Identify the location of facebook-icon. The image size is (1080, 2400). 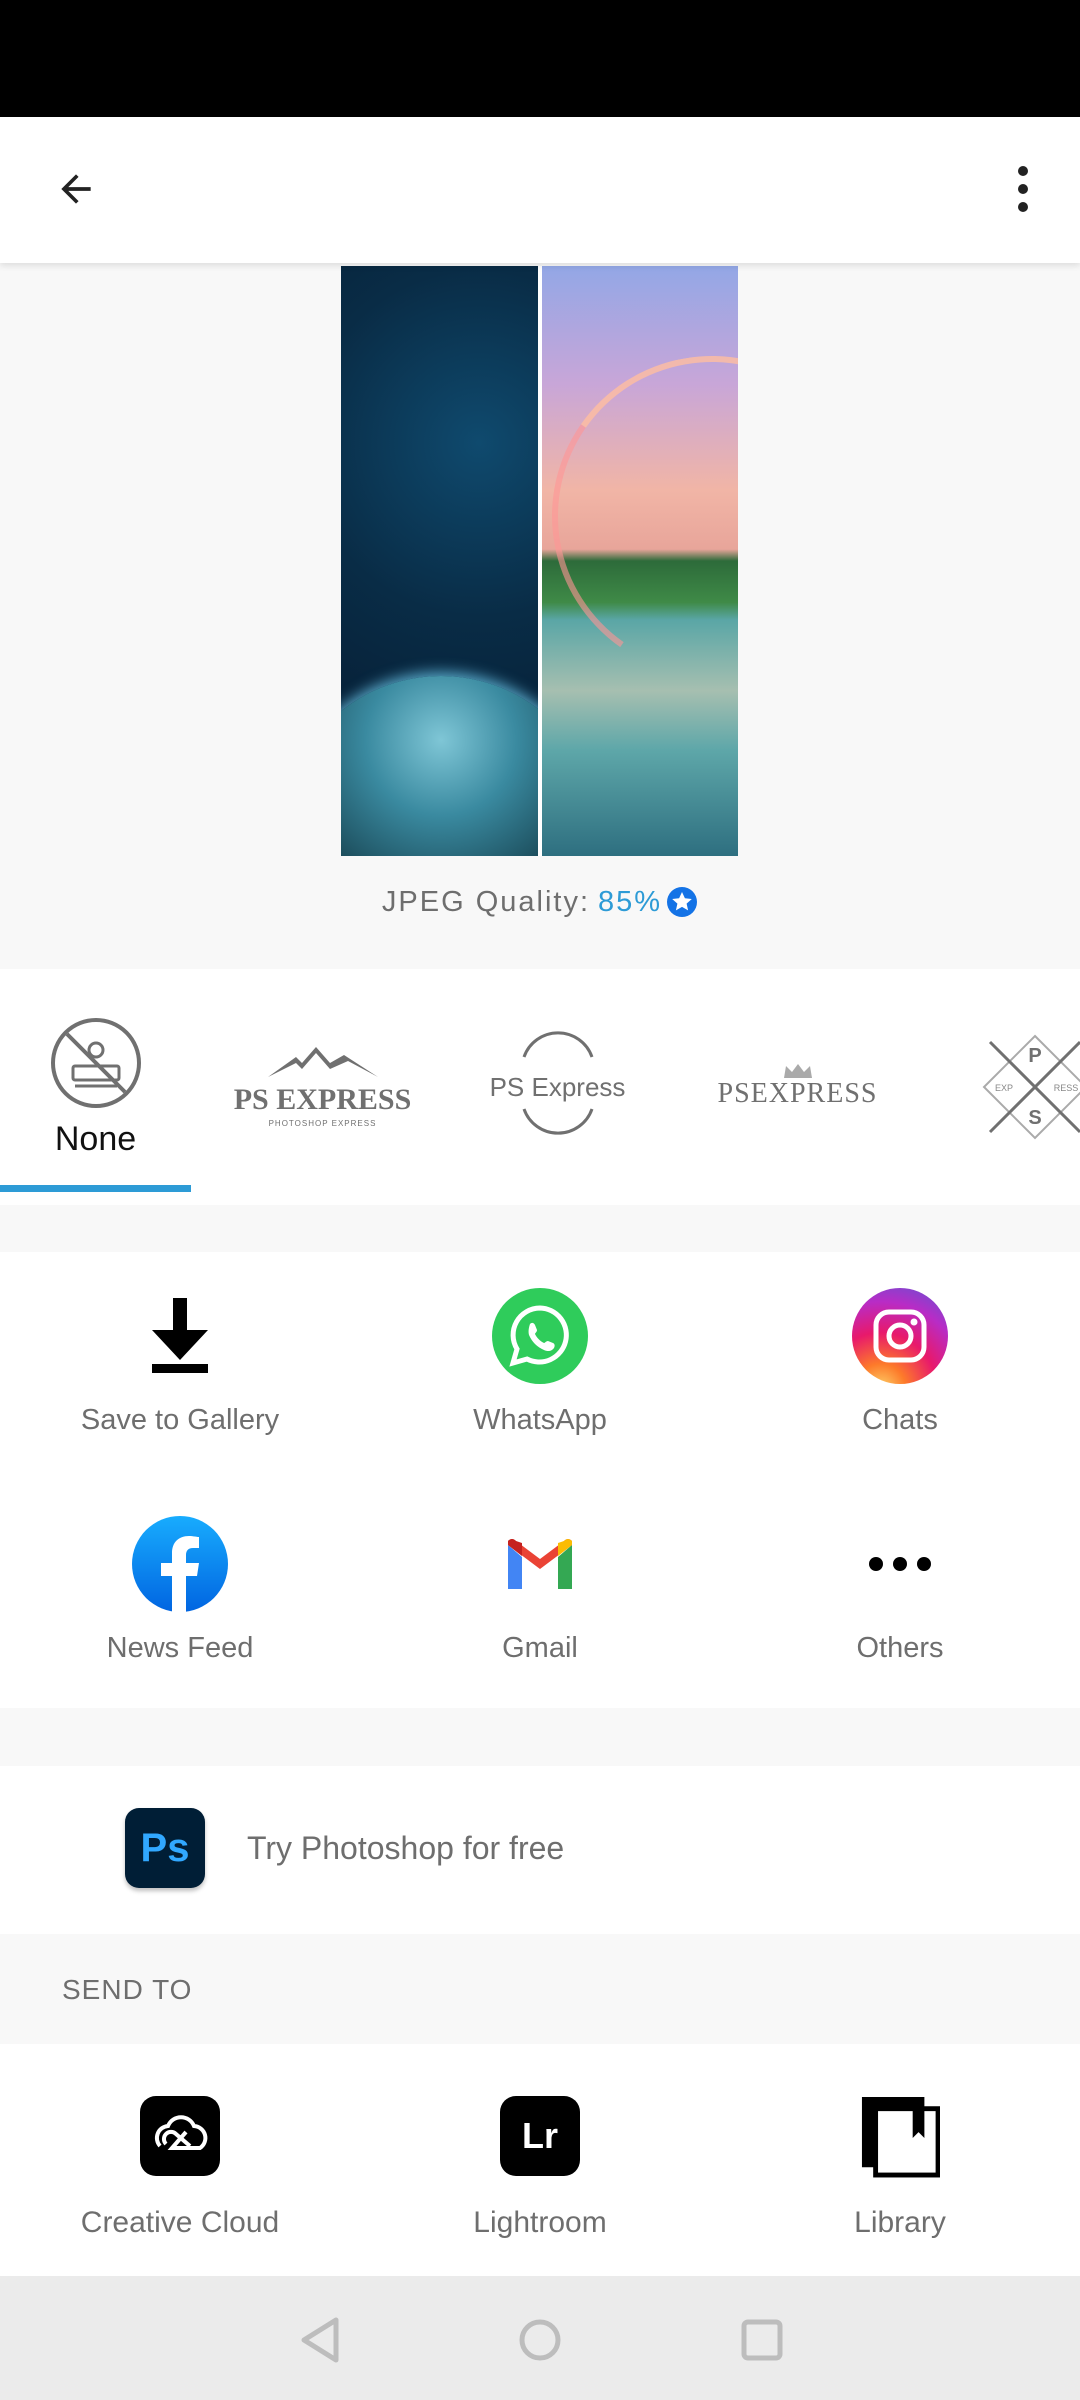
(180, 1564).